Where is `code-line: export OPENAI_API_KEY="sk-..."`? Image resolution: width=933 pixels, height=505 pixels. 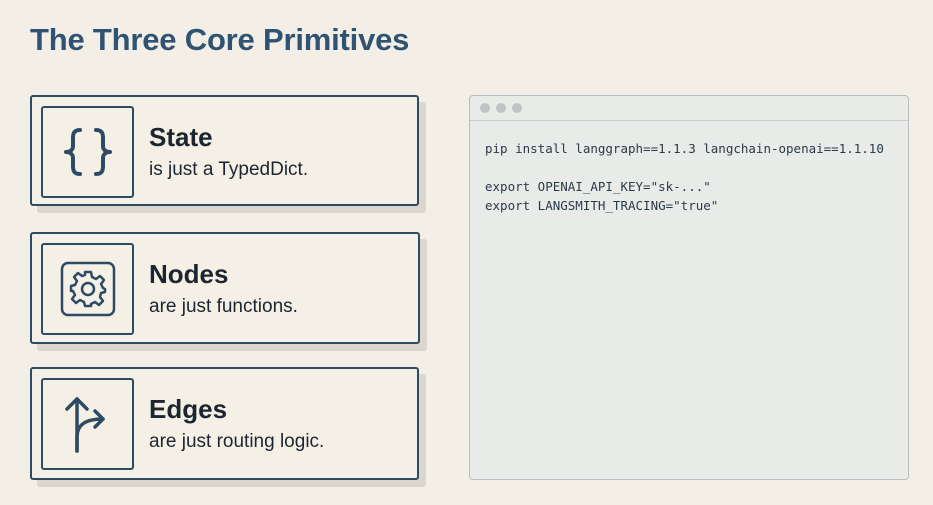
code-line: export OPENAI_API_KEY="sk-..." is located at coordinates (598, 186).